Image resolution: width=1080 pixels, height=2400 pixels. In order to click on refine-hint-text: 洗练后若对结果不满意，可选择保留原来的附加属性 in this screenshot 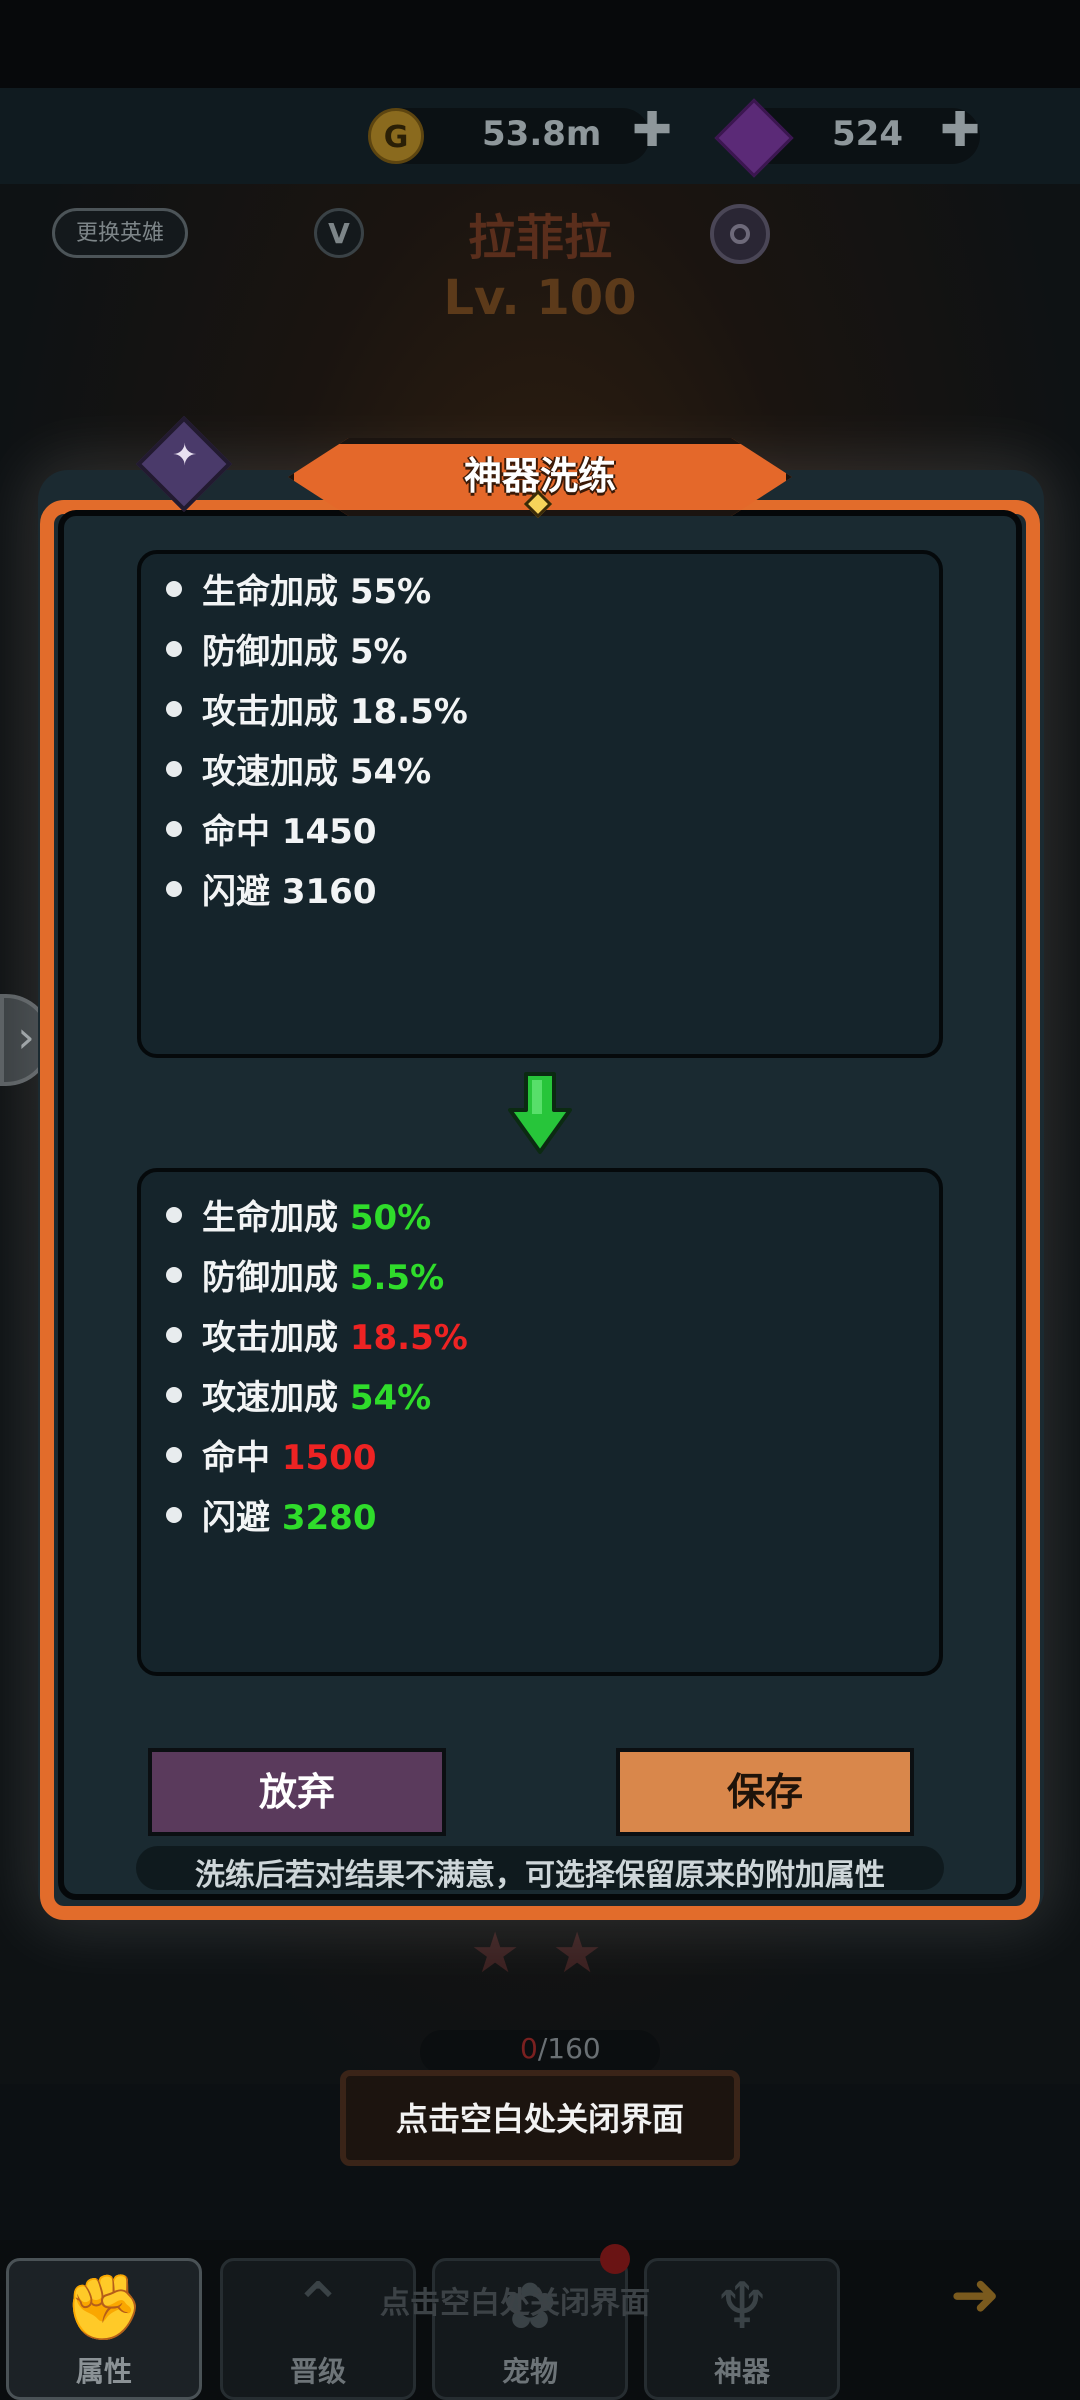, I will do `click(540, 1875)`.